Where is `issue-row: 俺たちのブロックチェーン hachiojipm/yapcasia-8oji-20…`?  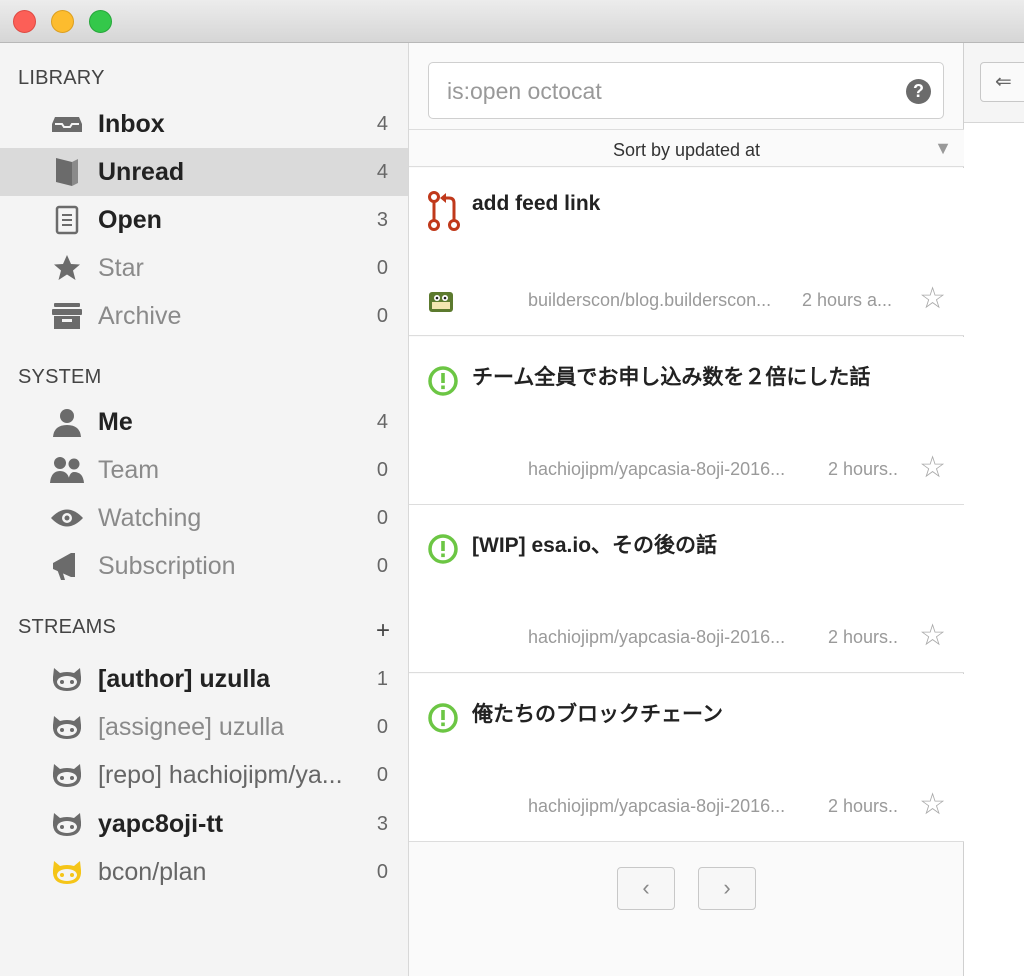
issue-row: 俺たちのブロックチェーン hachiojipm/yapcasia-8oji-20… is located at coordinates (686, 758).